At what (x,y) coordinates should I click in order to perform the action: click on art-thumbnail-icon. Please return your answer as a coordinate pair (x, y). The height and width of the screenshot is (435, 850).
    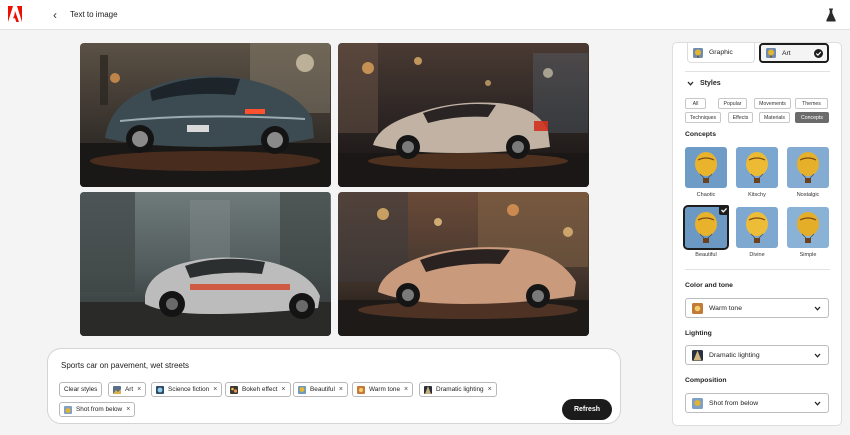
    Looking at the image, I should click on (771, 53).